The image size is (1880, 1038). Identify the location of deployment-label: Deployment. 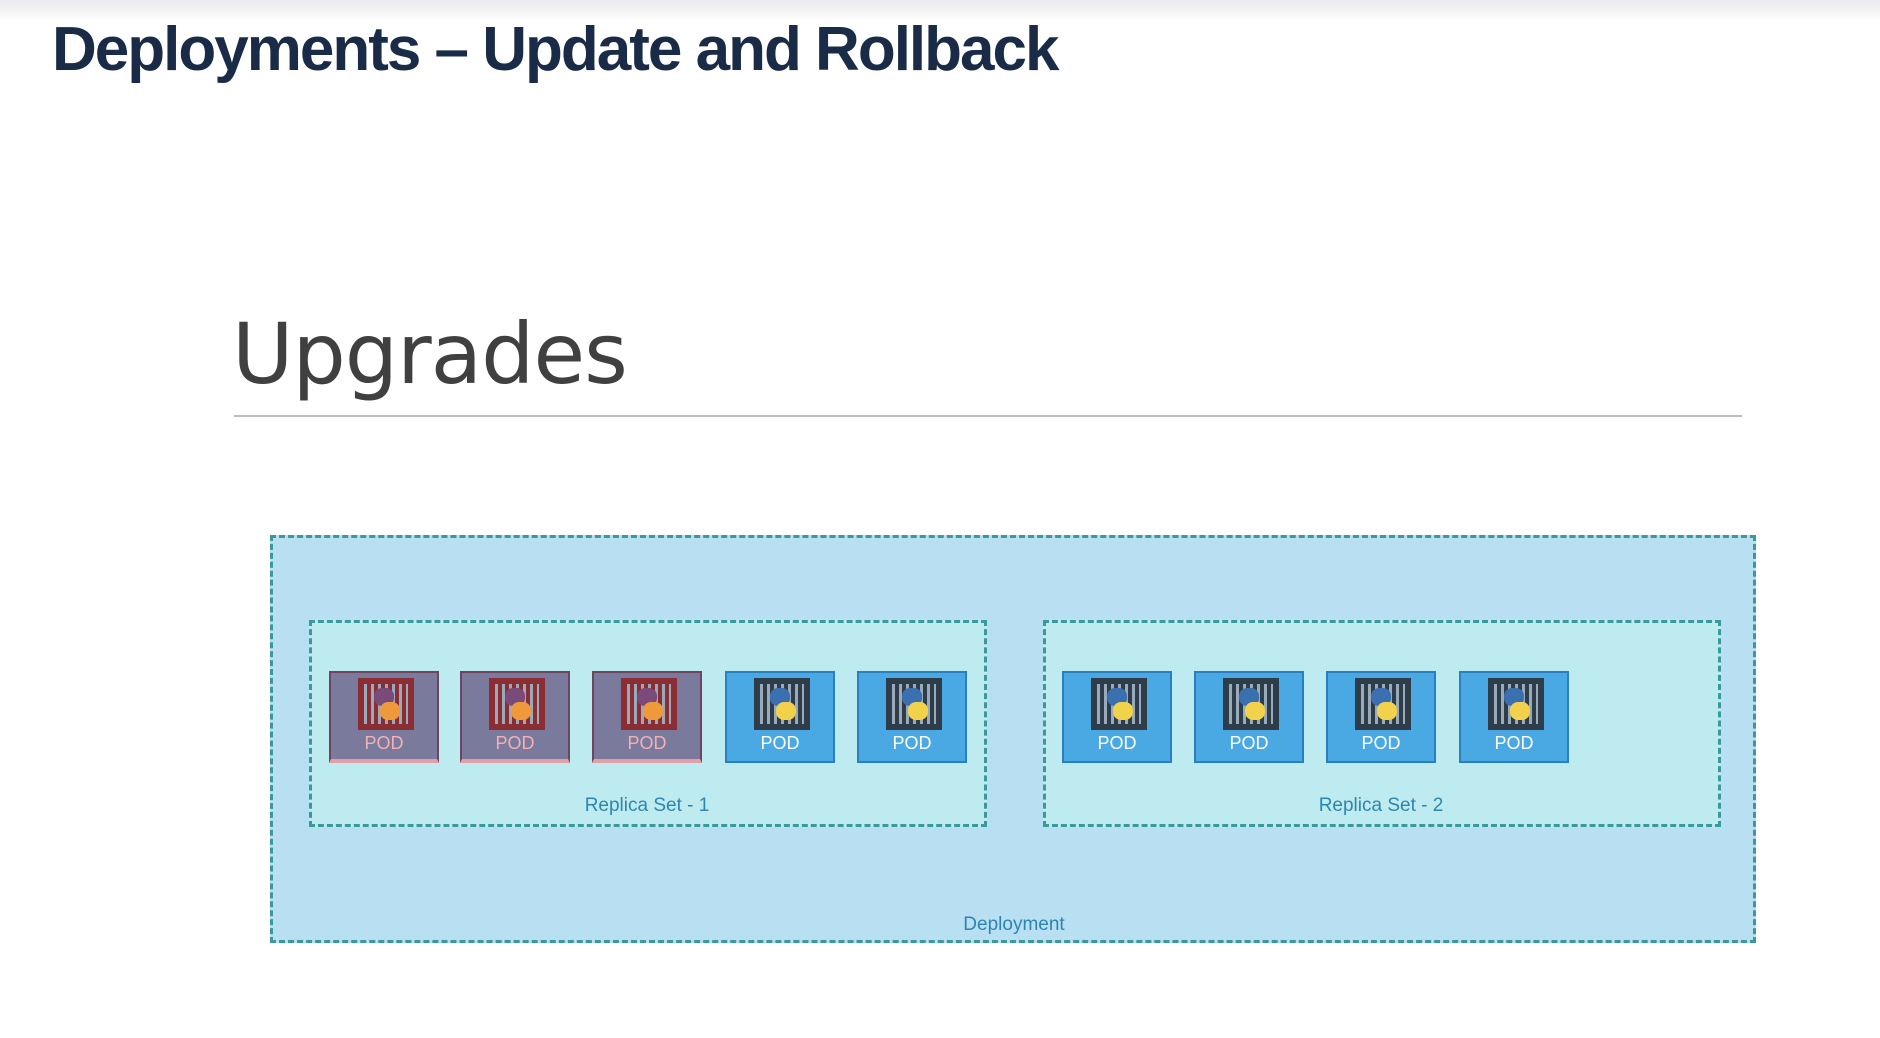
(1014, 924).